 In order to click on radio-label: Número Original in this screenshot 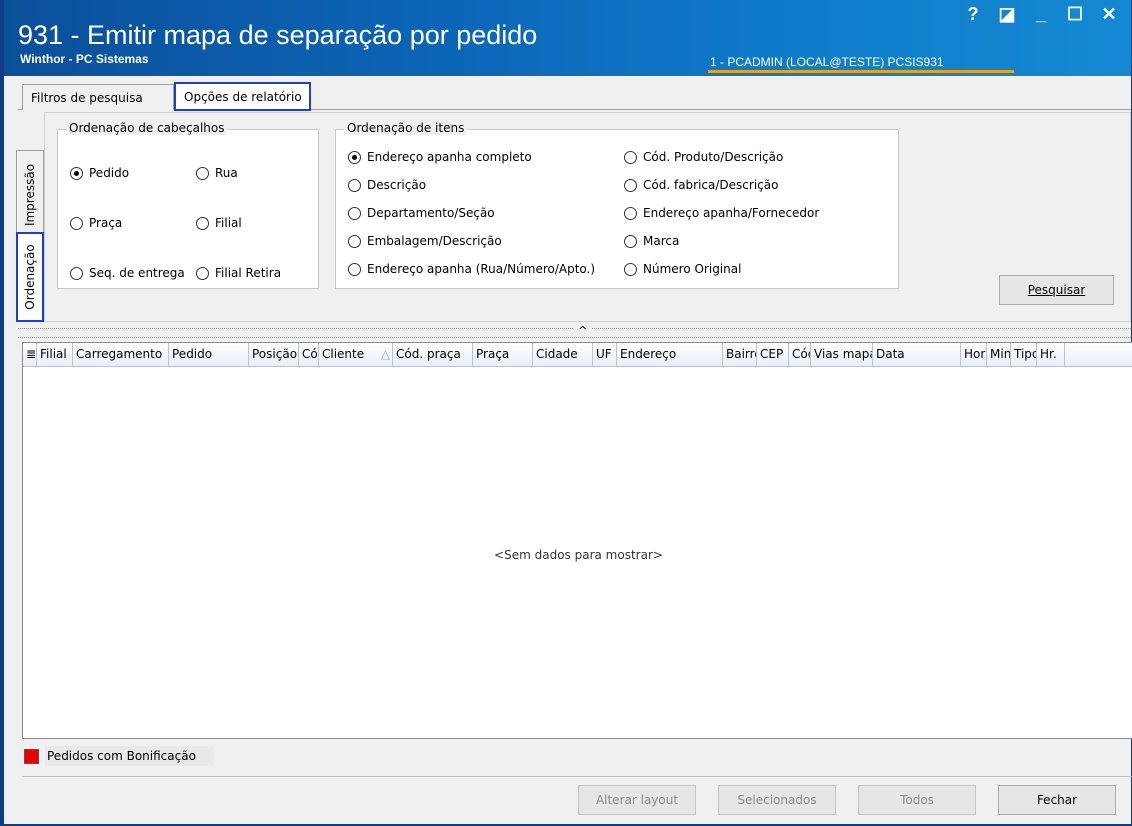, I will do `click(692, 269)`.